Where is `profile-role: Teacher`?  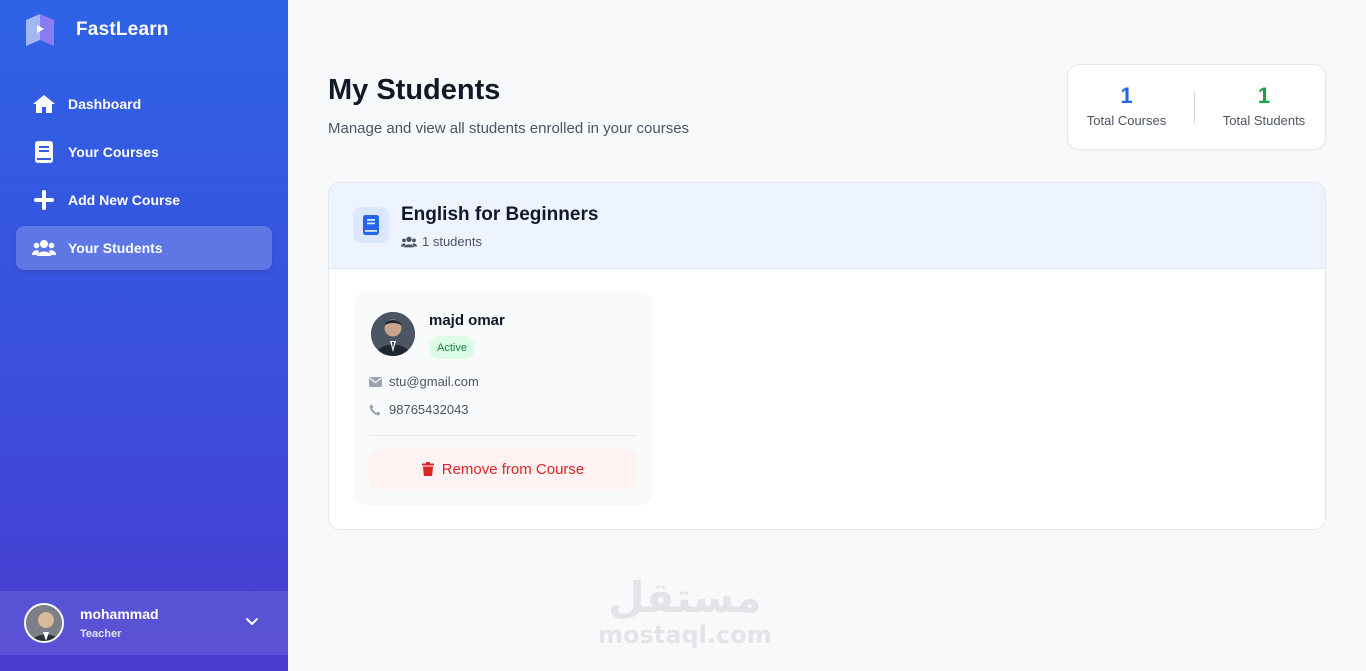
profile-role: Teacher is located at coordinates (101, 634).